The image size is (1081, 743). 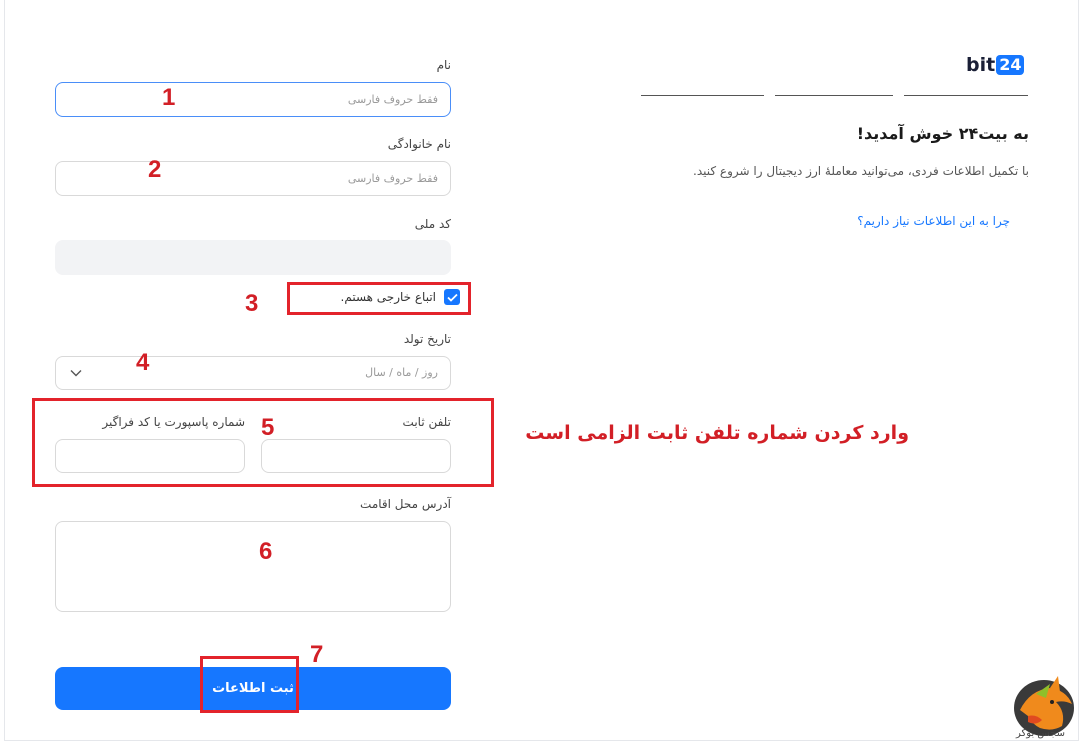 What do you see at coordinates (1040, 733) in the screenshot?
I see `watermark-text: سجس بوکر` at bounding box center [1040, 733].